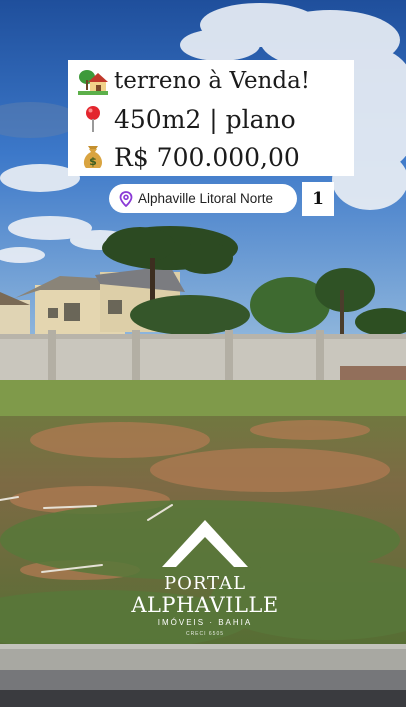 Image resolution: width=406 pixels, height=707 pixels. What do you see at coordinates (318, 199) in the screenshot?
I see `page-indicator: 1` at bounding box center [318, 199].